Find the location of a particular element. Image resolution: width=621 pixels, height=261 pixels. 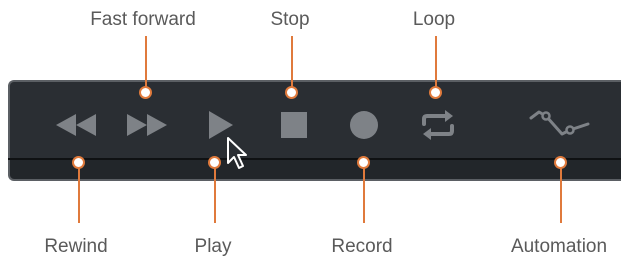

callout-dot-record is located at coordinates (363, 162).